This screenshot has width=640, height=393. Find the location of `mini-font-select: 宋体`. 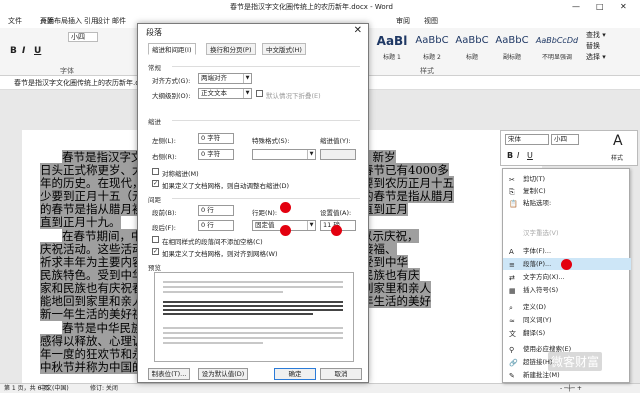

mini-font-select: 宋体 is located at coordinates (527, 139).